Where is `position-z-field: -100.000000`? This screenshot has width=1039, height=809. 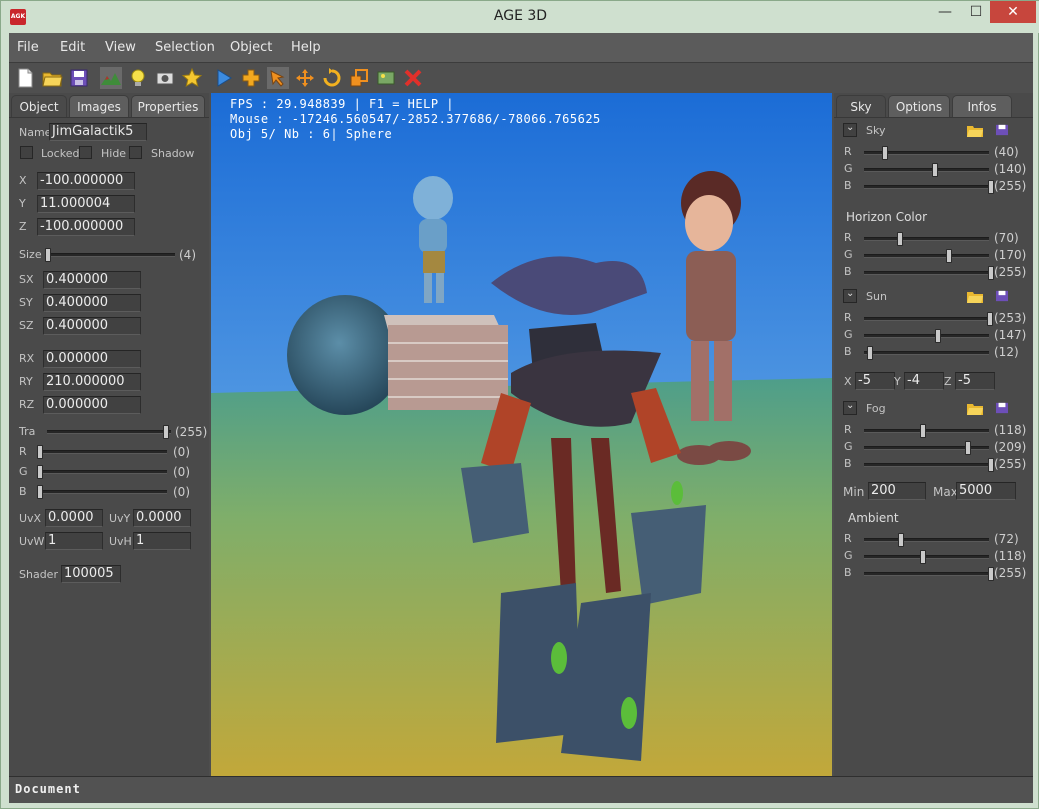
position-z-field: -100.000000 is located at coordinates (86, 227).